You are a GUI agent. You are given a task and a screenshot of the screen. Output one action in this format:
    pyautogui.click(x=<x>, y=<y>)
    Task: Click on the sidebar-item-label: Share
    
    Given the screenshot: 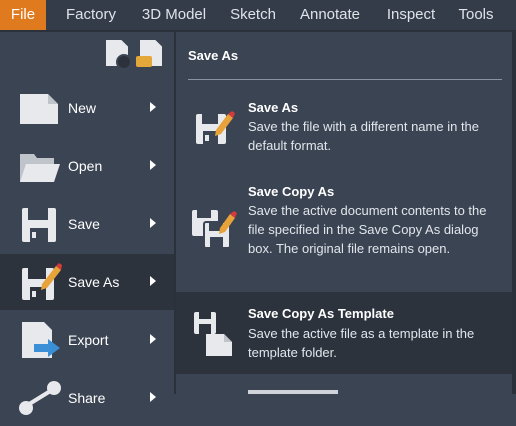 What is the action you would take?
    pyautogui.click(x=87, y=398)
    